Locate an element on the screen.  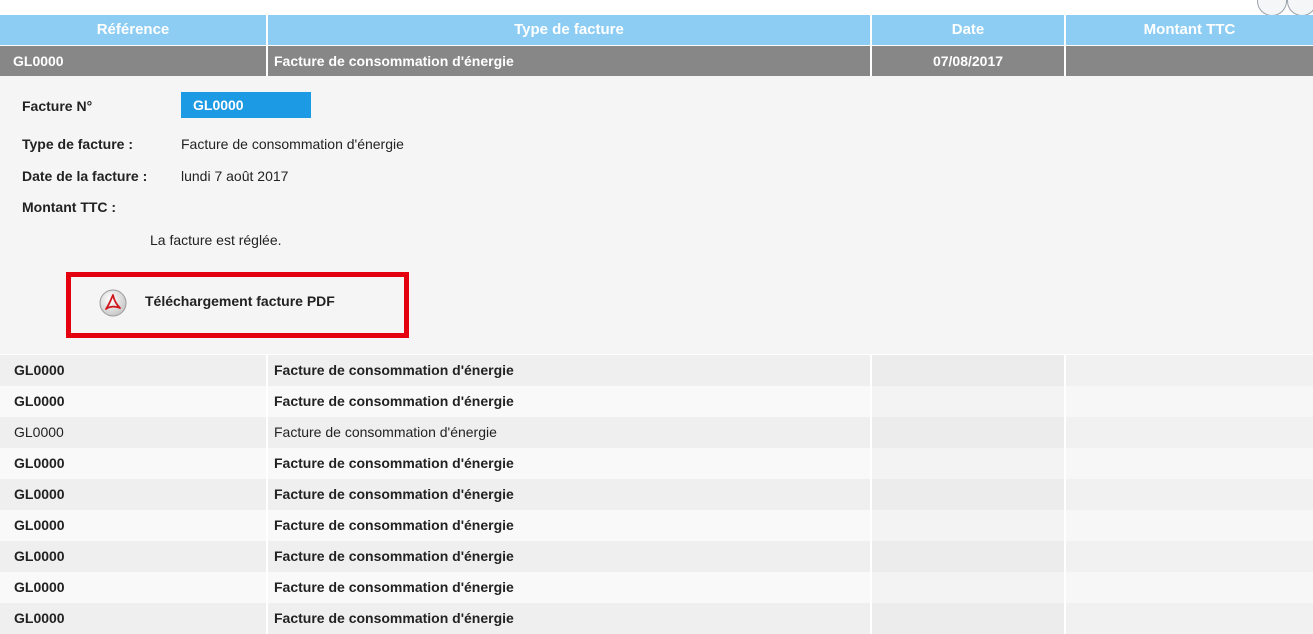
selected-date: 07/08/2017 is located at coordinates (969, 61).